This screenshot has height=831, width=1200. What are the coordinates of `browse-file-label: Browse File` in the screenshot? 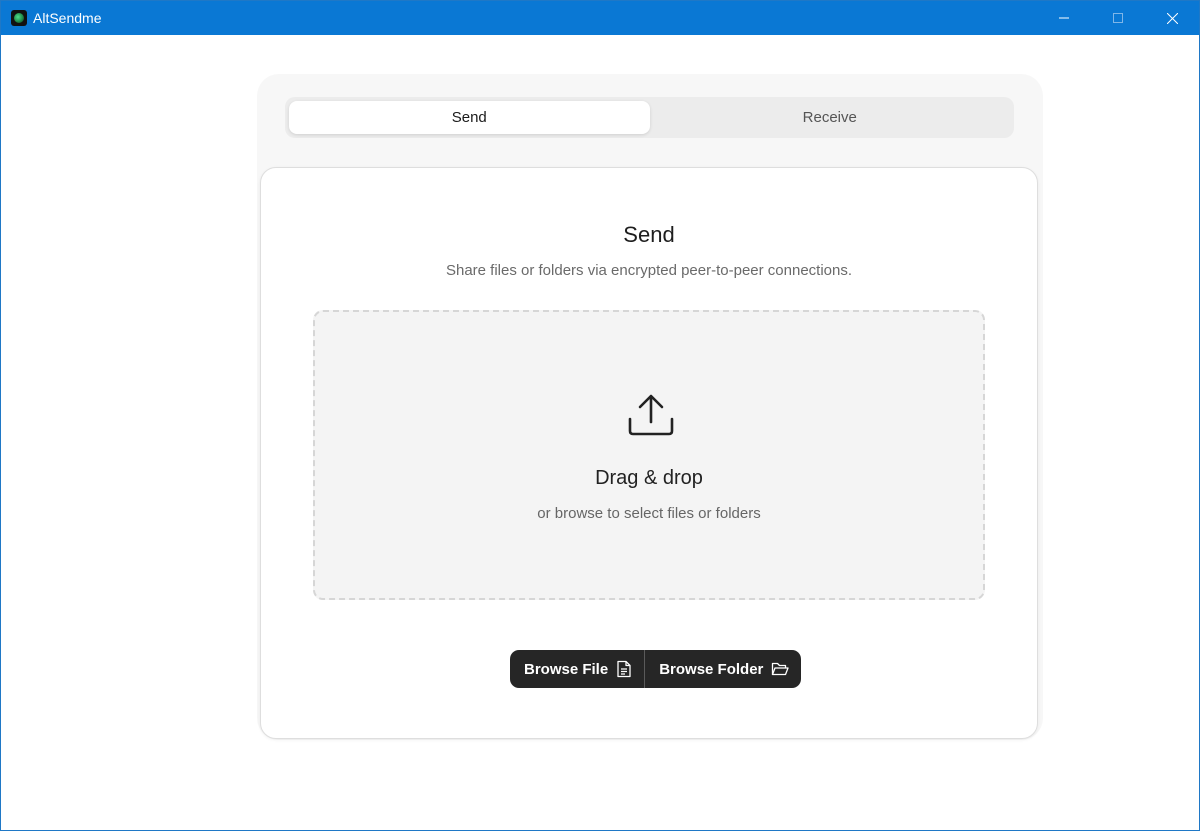 It's located at (566, 669).